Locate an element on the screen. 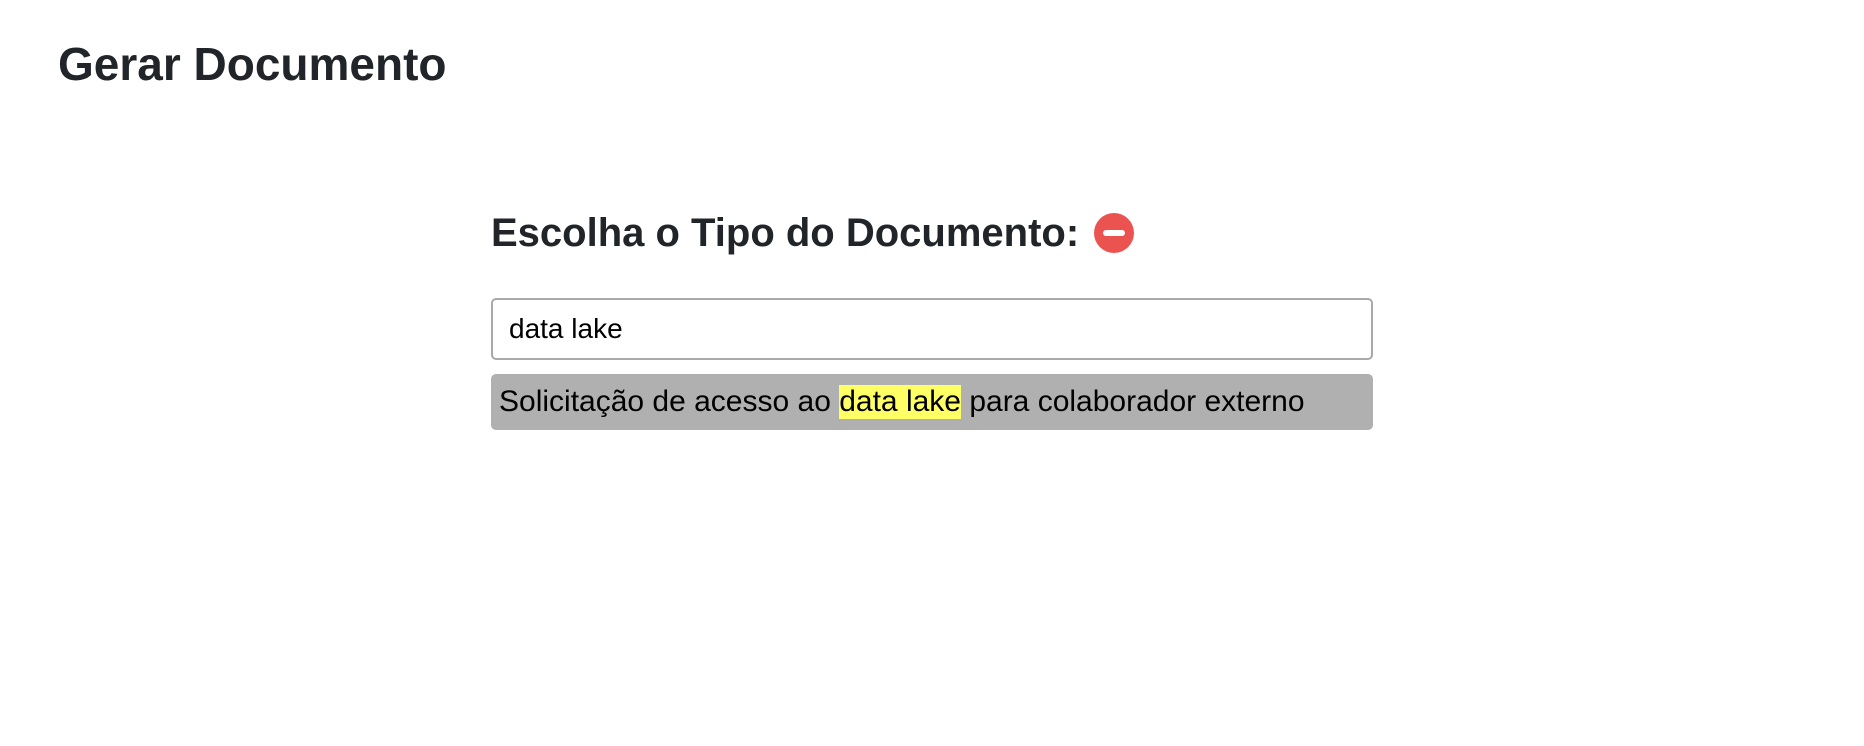 The width and height of the screenshot is (1864, 746). document-type-heading-row: Escolha o Tipo do Documento: is located at coordinates (932, 233).